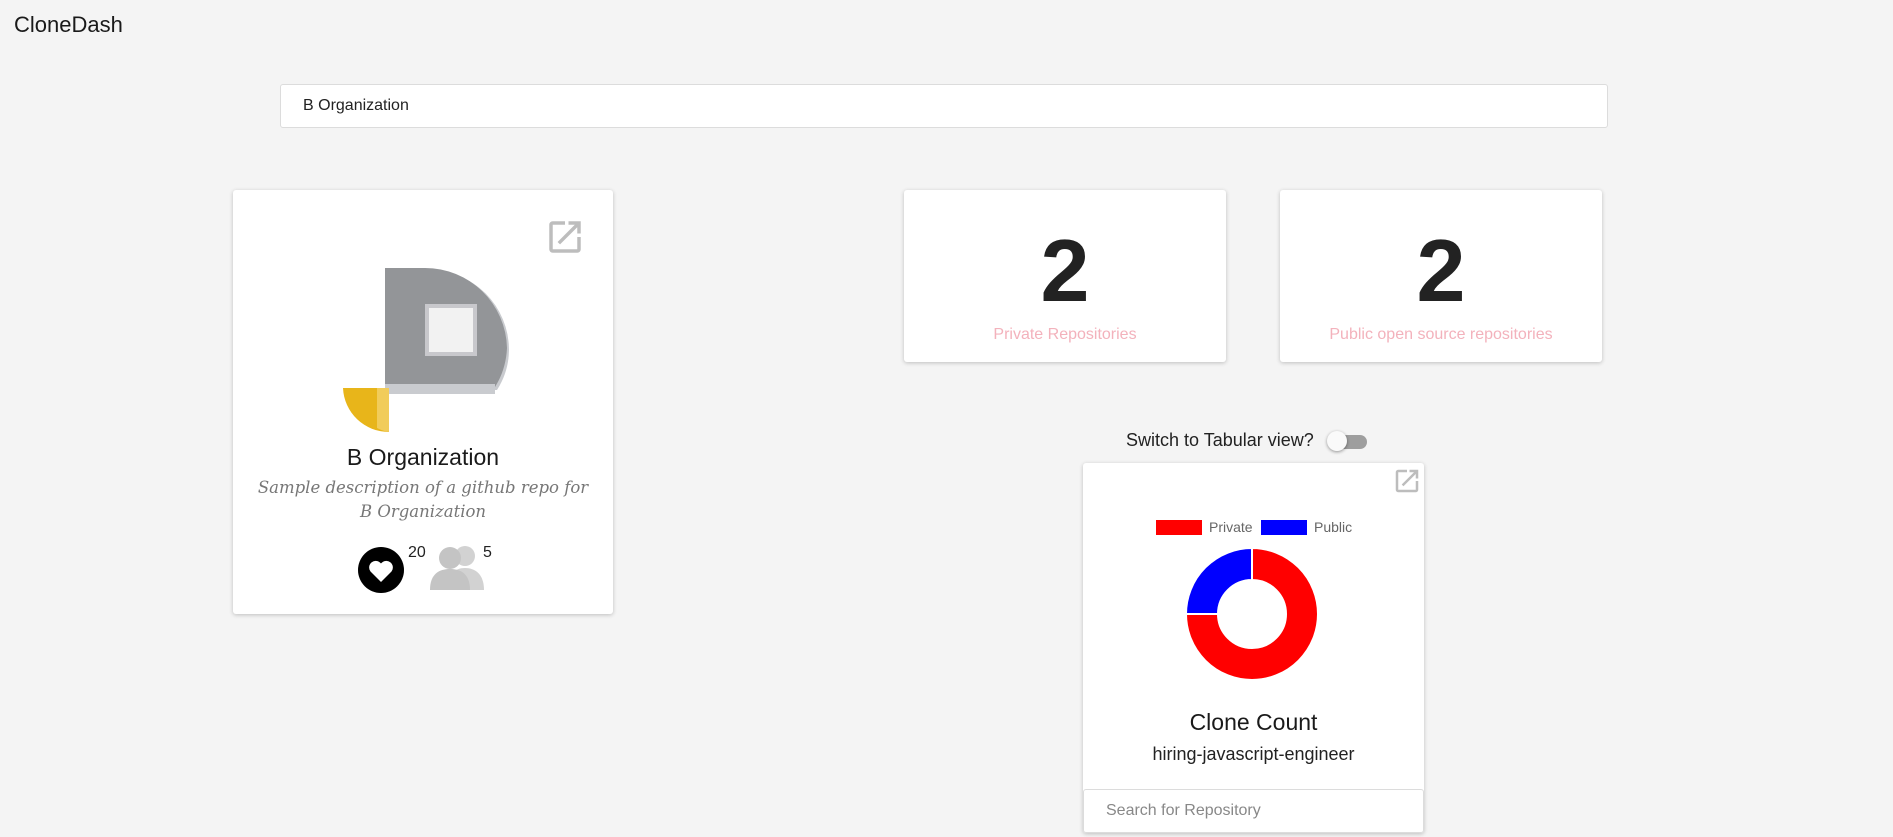 Image resolution: width=1893 pixels, height=837 pixels. What do you see at coordinates (1219, 581) in the screenshot?
I see `donut-slice-public` at bounding box center [1219, 581].